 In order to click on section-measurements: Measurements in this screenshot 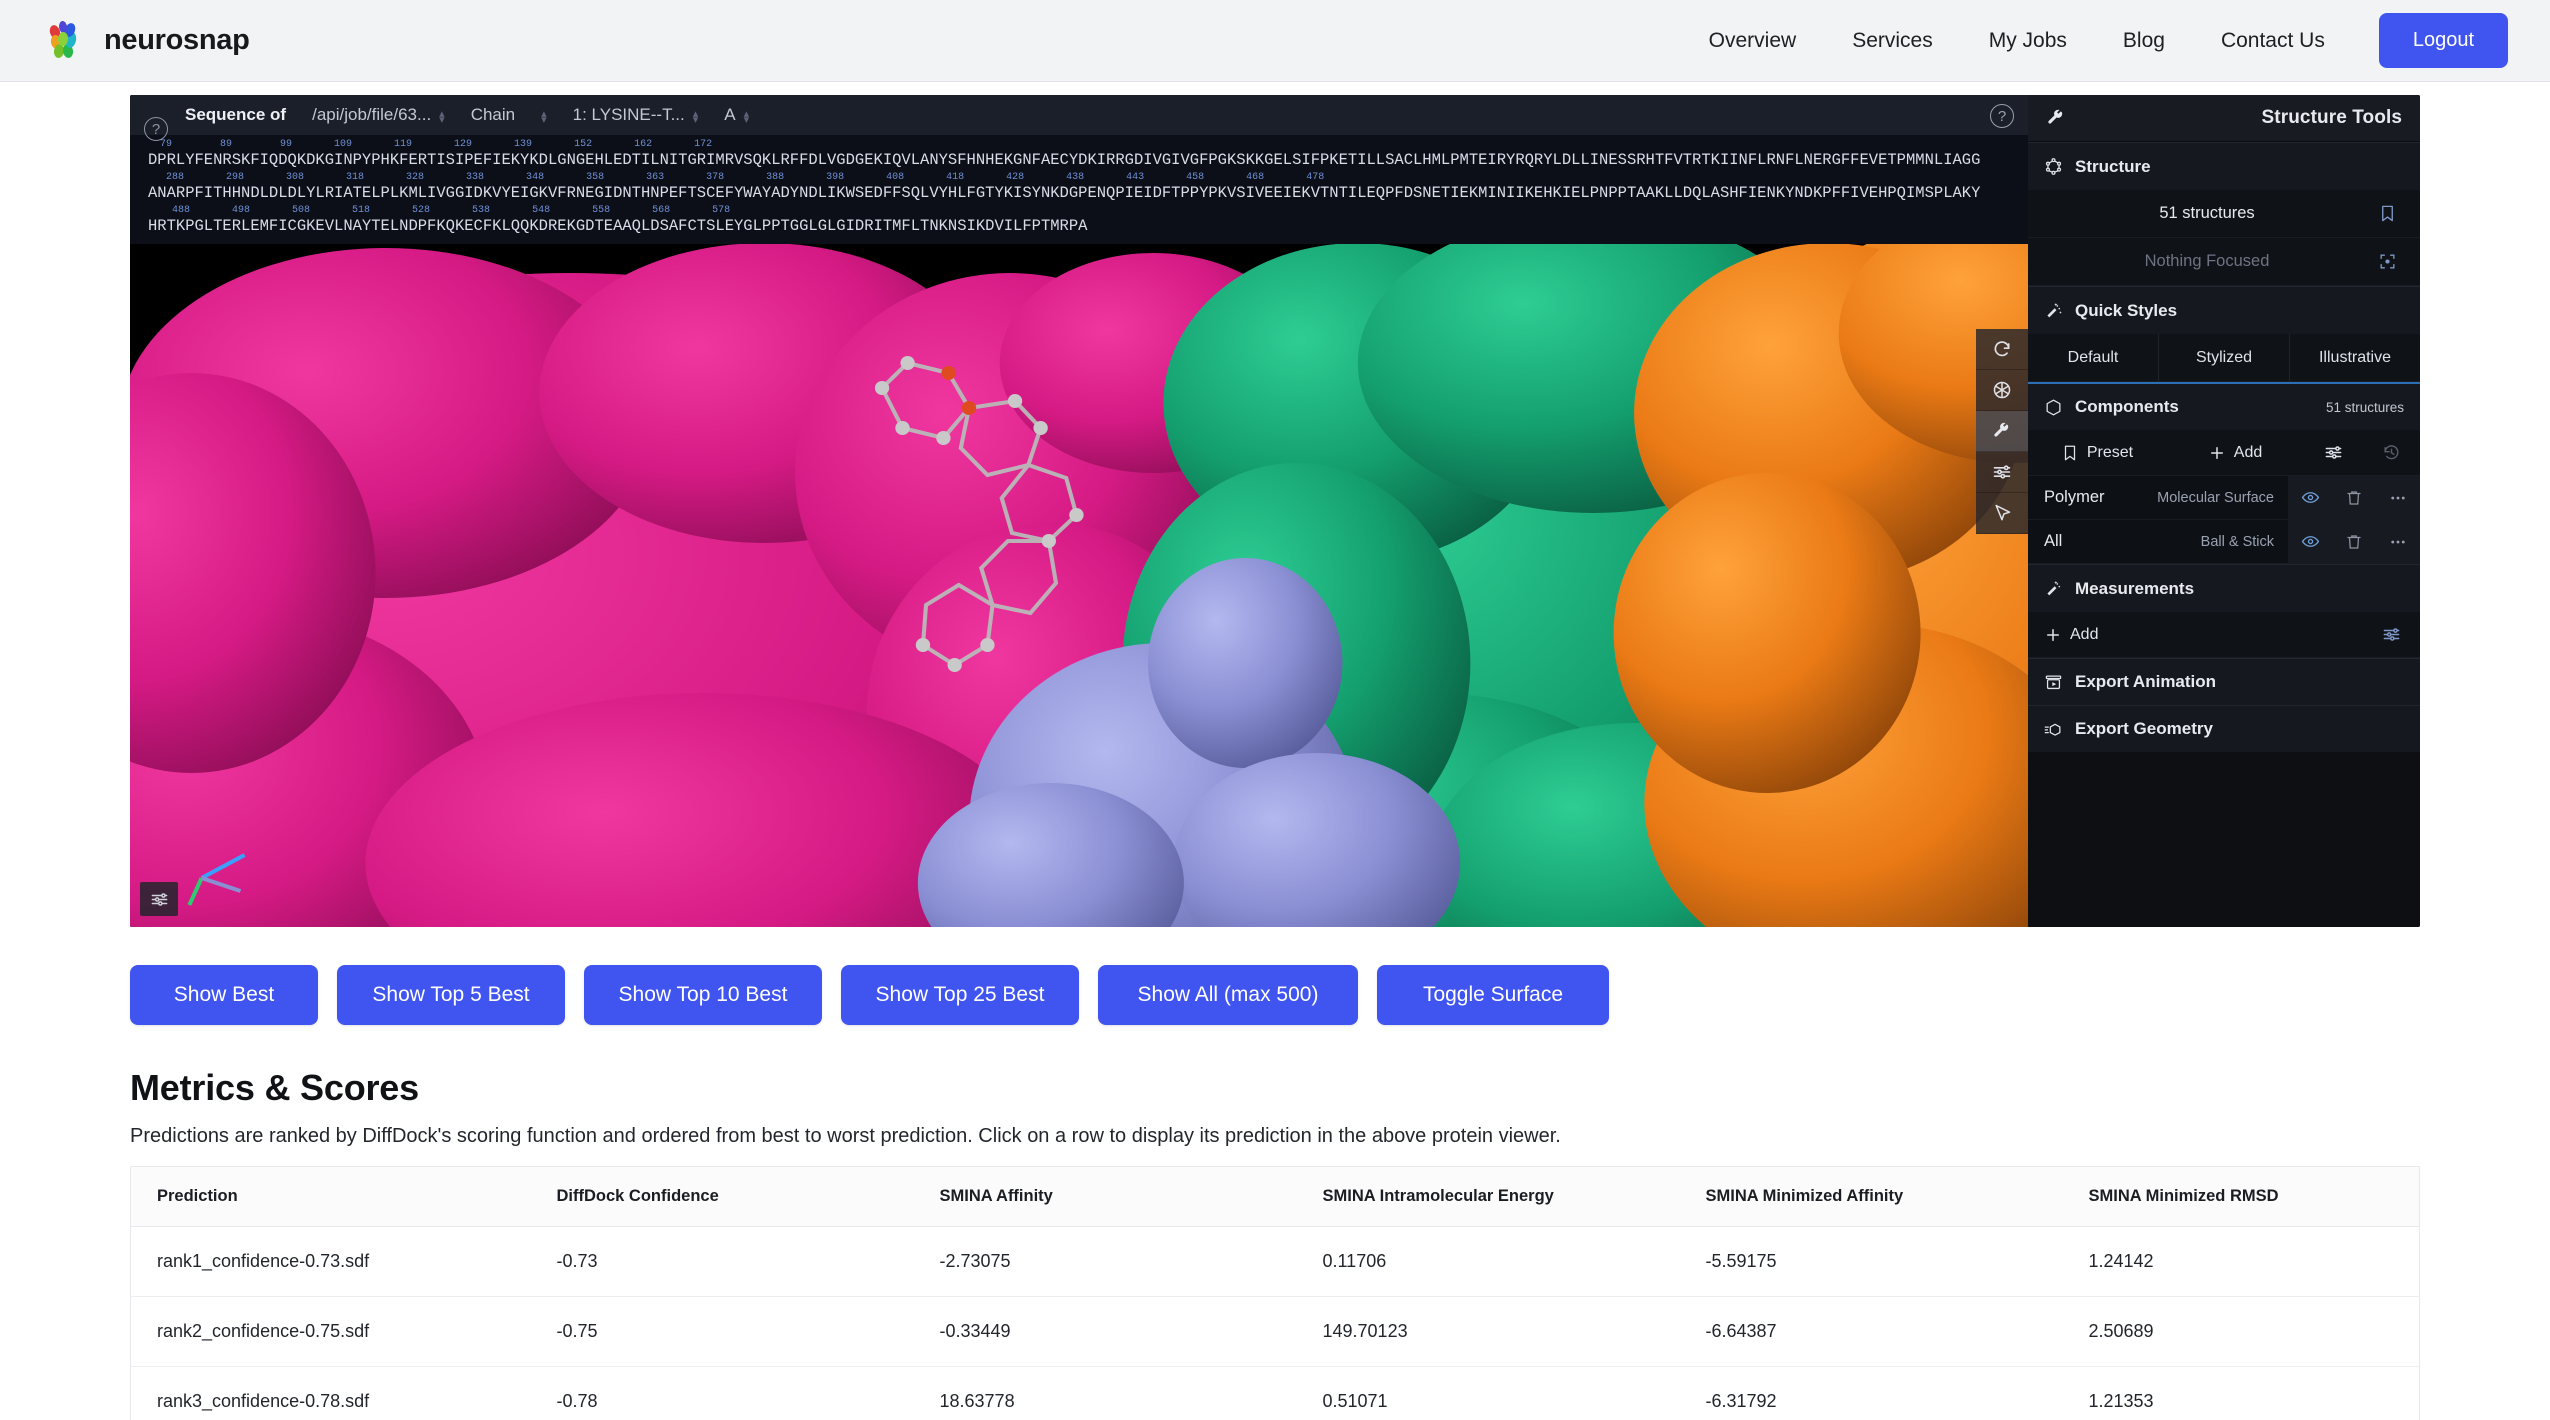, I will do `click(2224, 588)`.